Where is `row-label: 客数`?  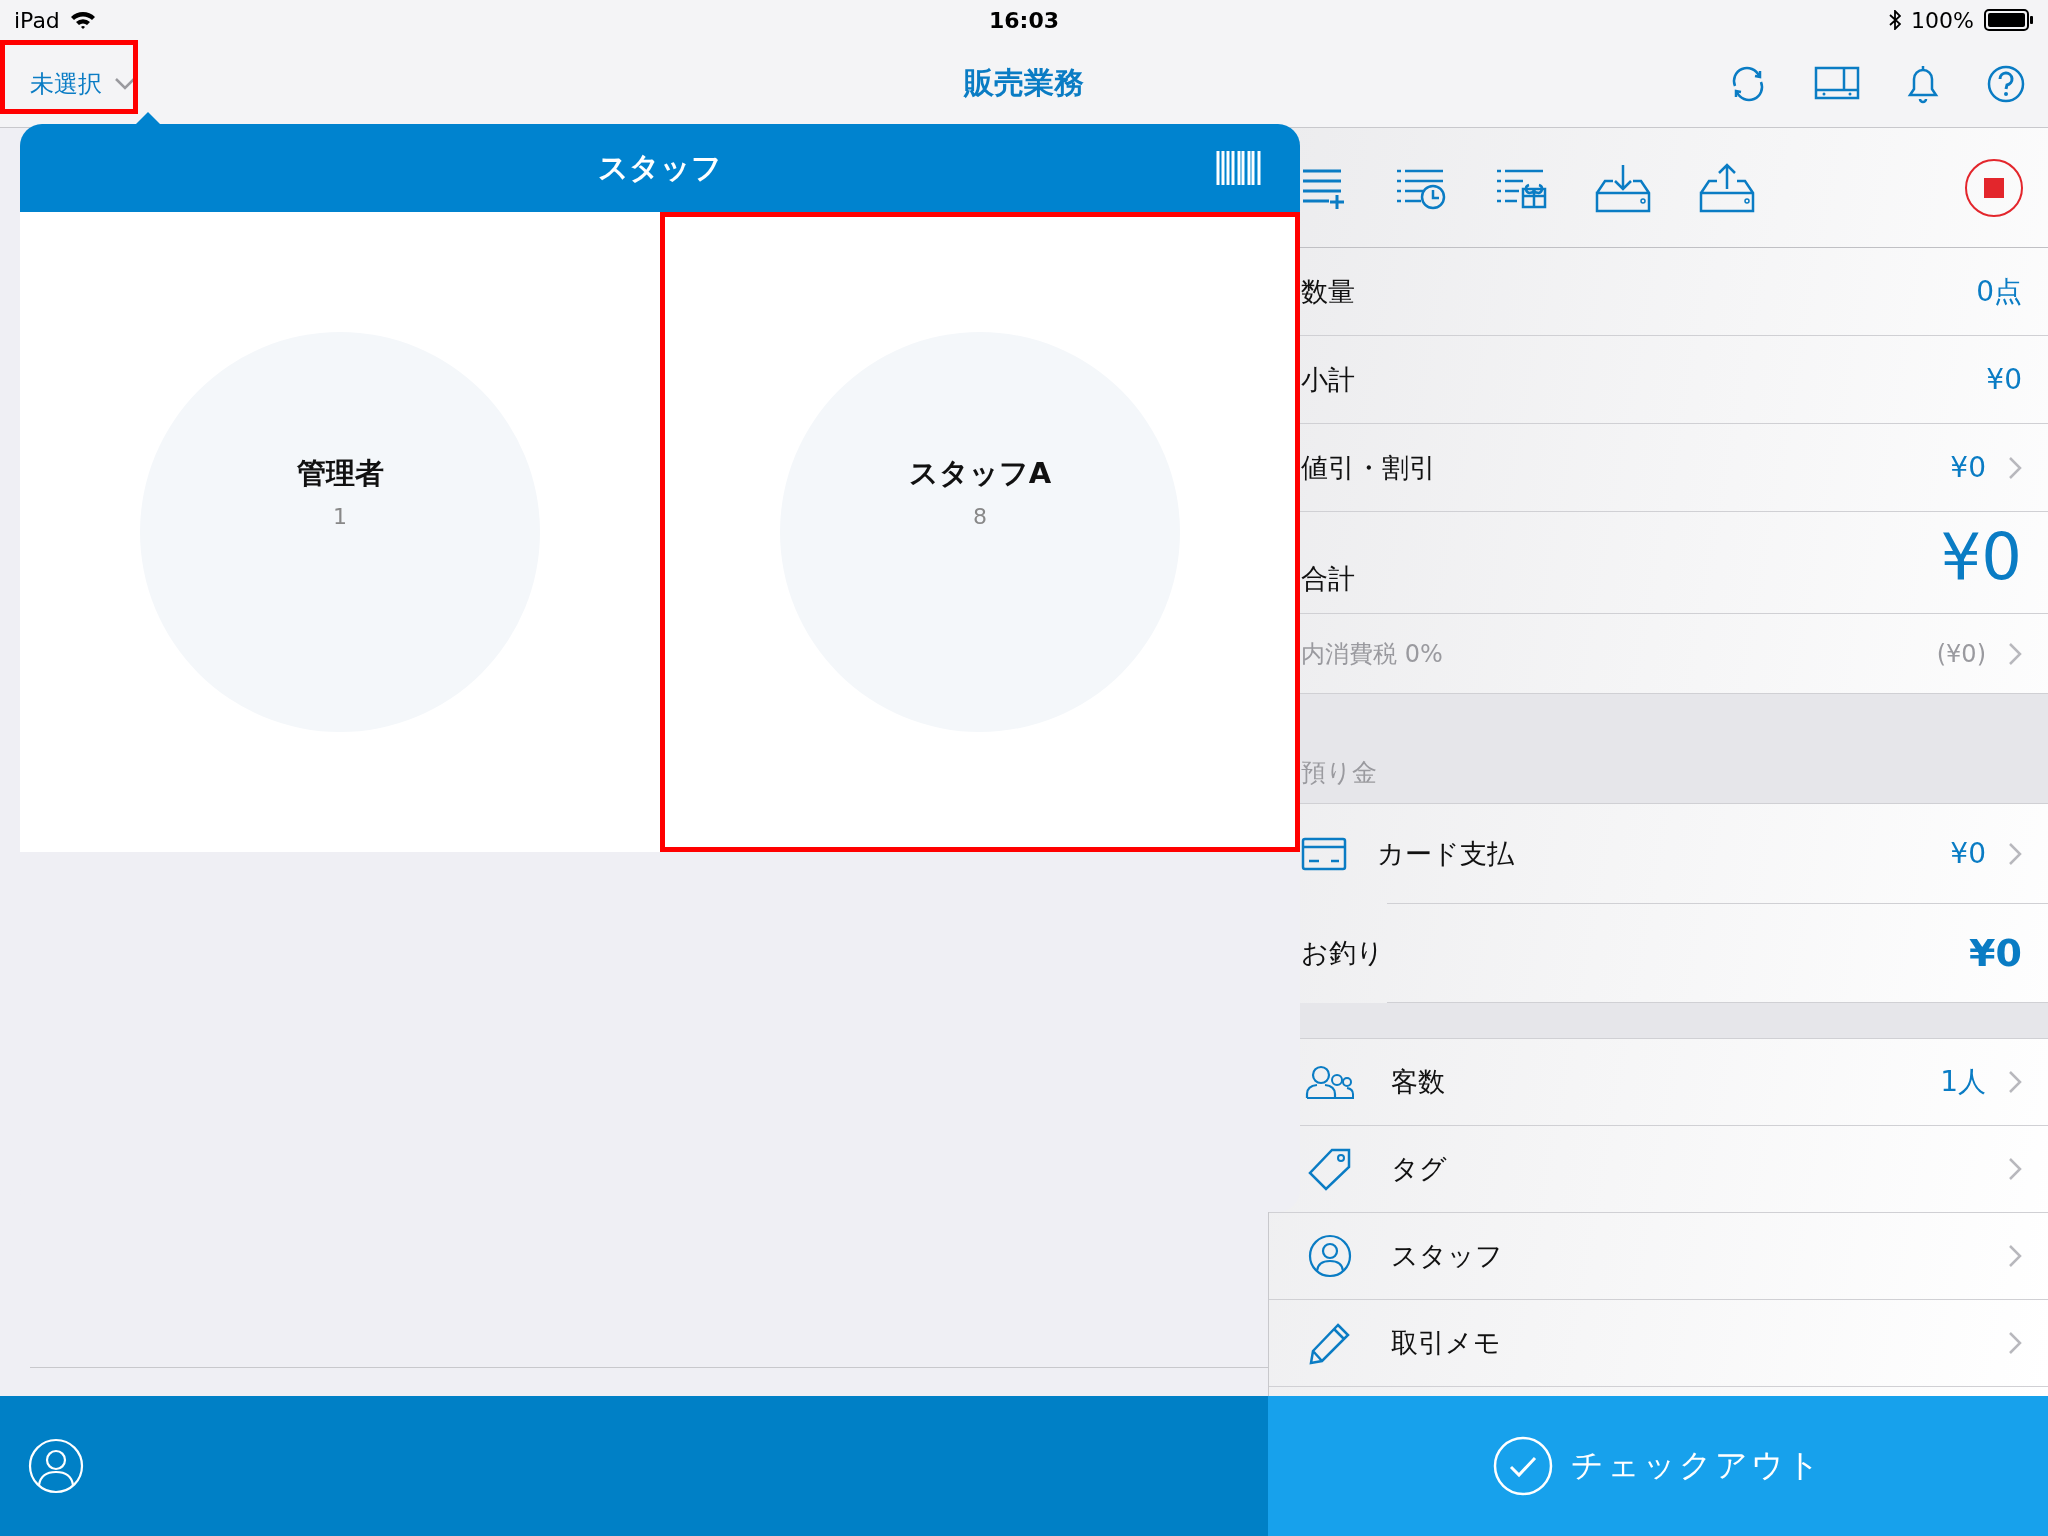
row-label: 客数 is located at coordinates (1418, 1082).